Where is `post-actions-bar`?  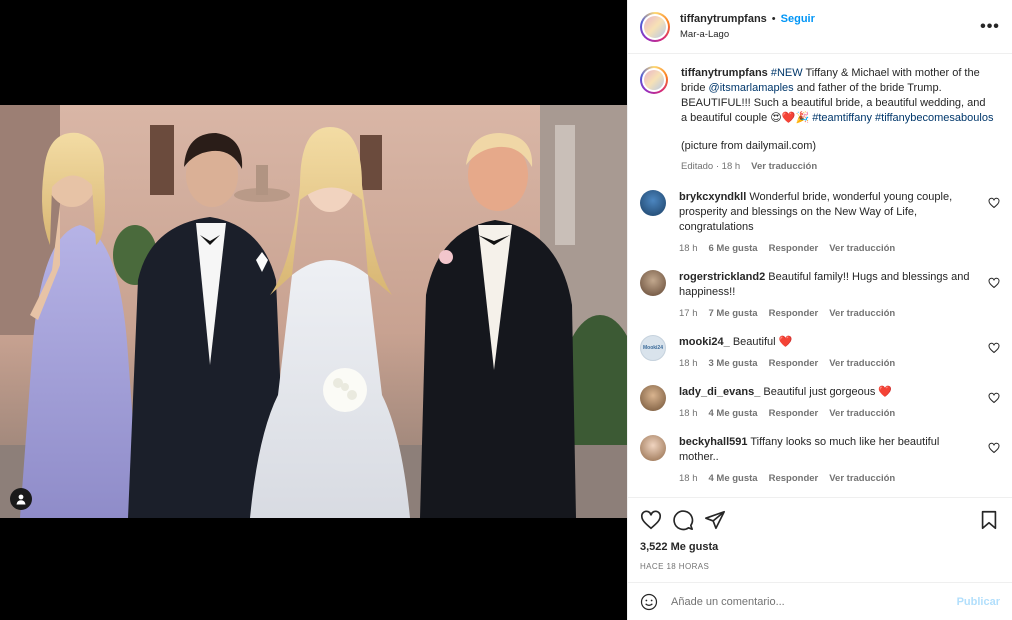 post-actions-bar is located at coordinates (820, 519).